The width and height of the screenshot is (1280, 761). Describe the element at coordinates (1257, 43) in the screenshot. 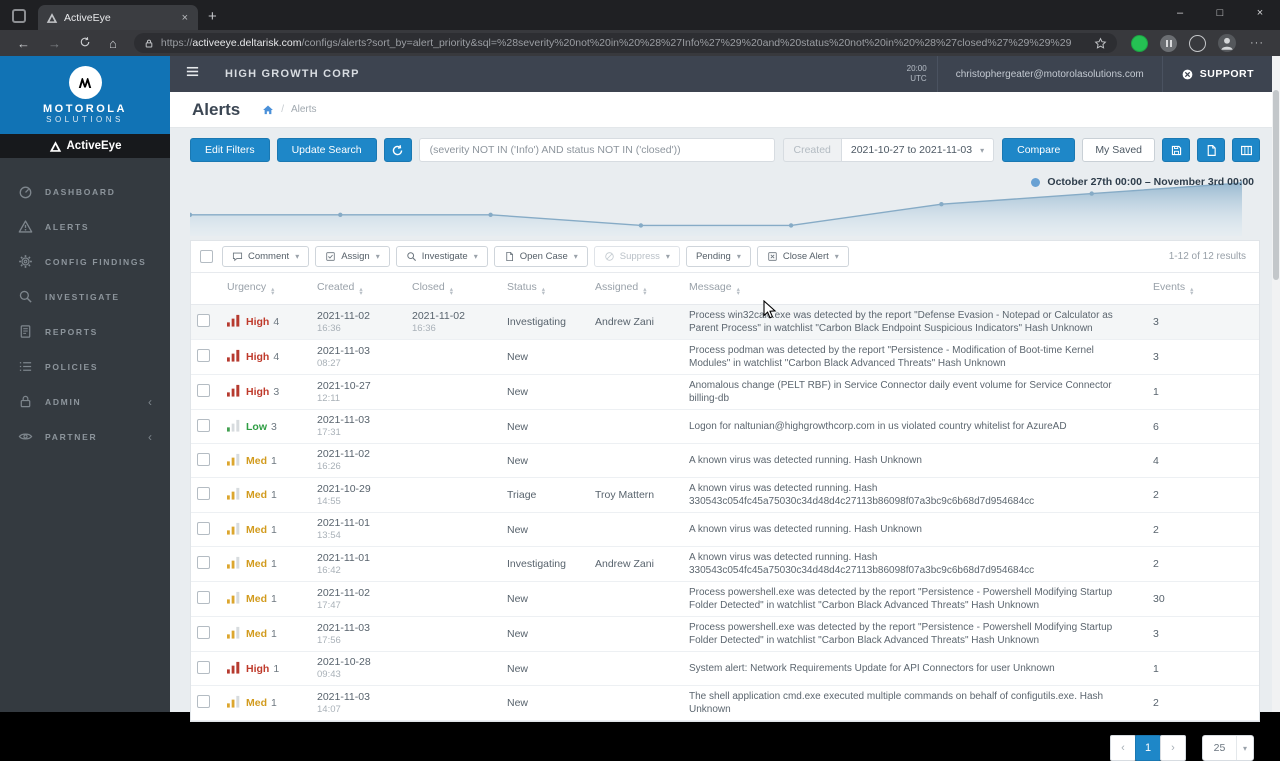

I see `browser-menu-icon: ···` at that location.